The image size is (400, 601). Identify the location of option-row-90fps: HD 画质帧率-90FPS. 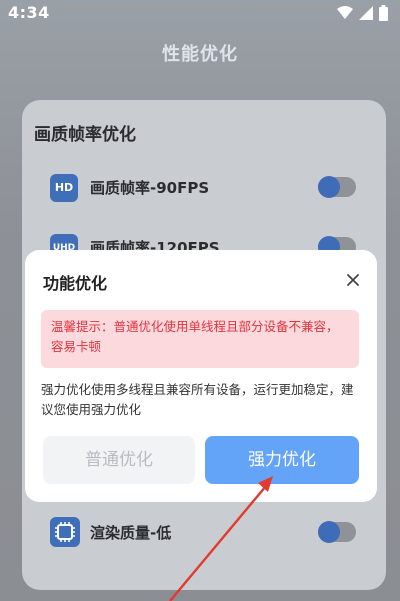
(205, 187).